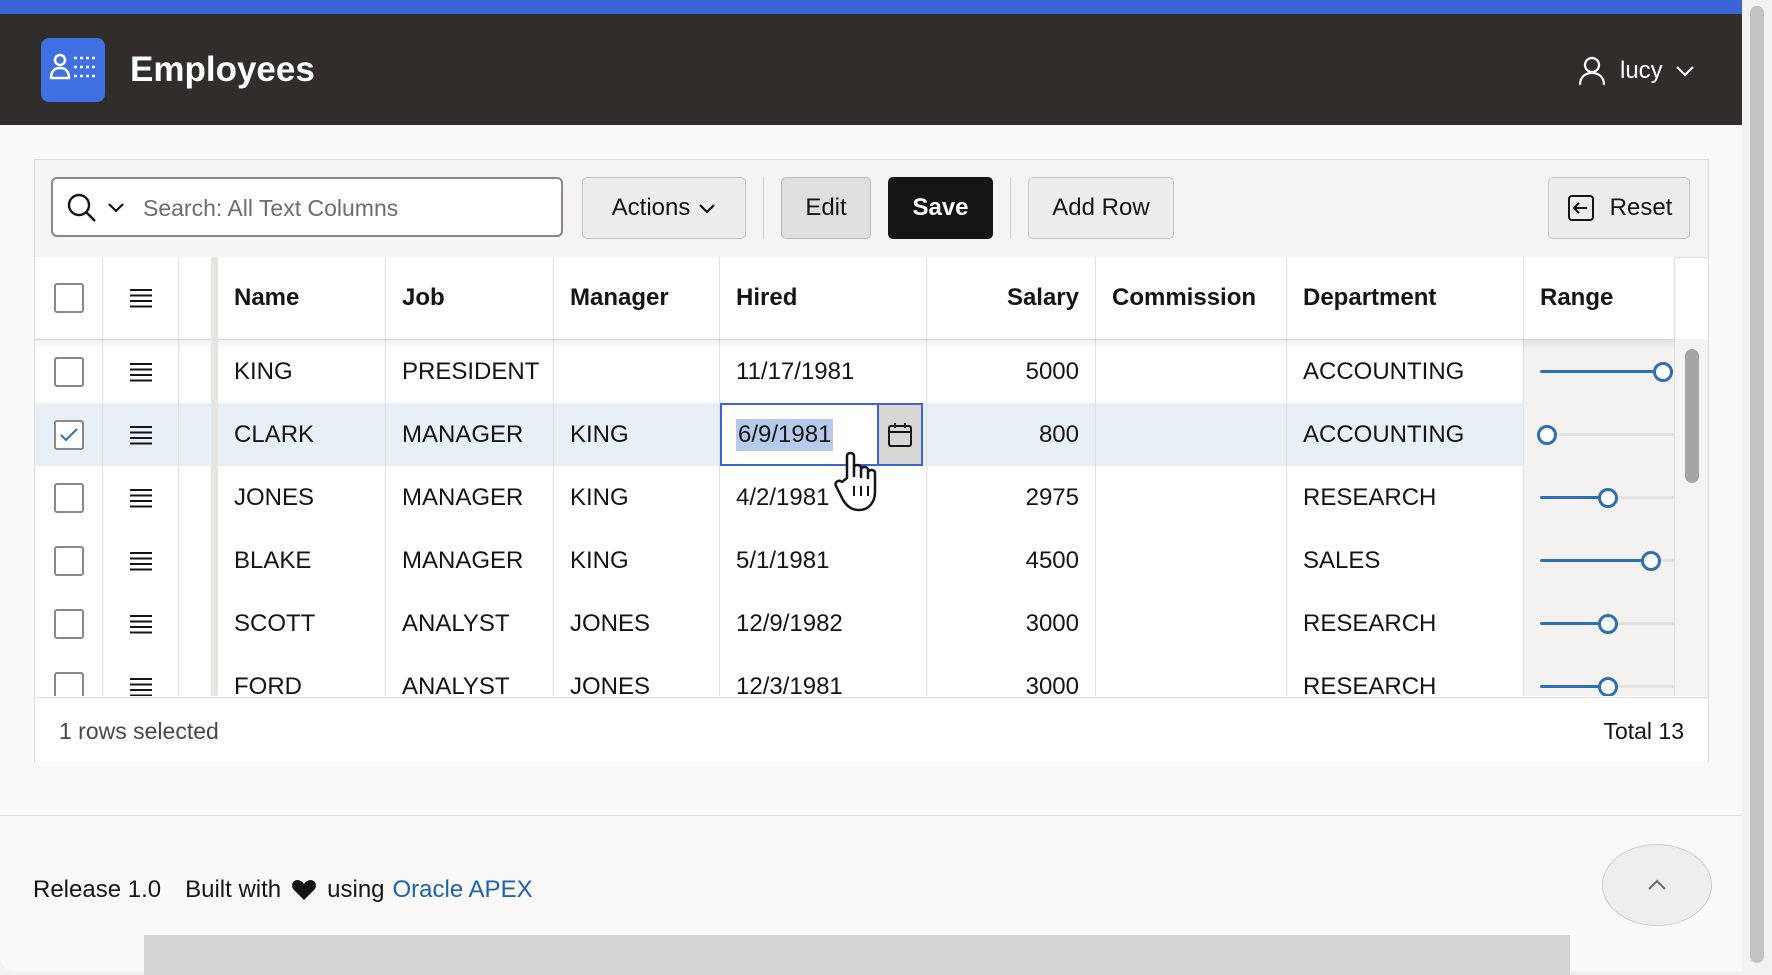 Image resolution: width=1772 pixels, height=975 pixels. Describe the element at coordinates (823, 675) in the screenshot. I see `cell-hired: 12/3/1981` at that location.